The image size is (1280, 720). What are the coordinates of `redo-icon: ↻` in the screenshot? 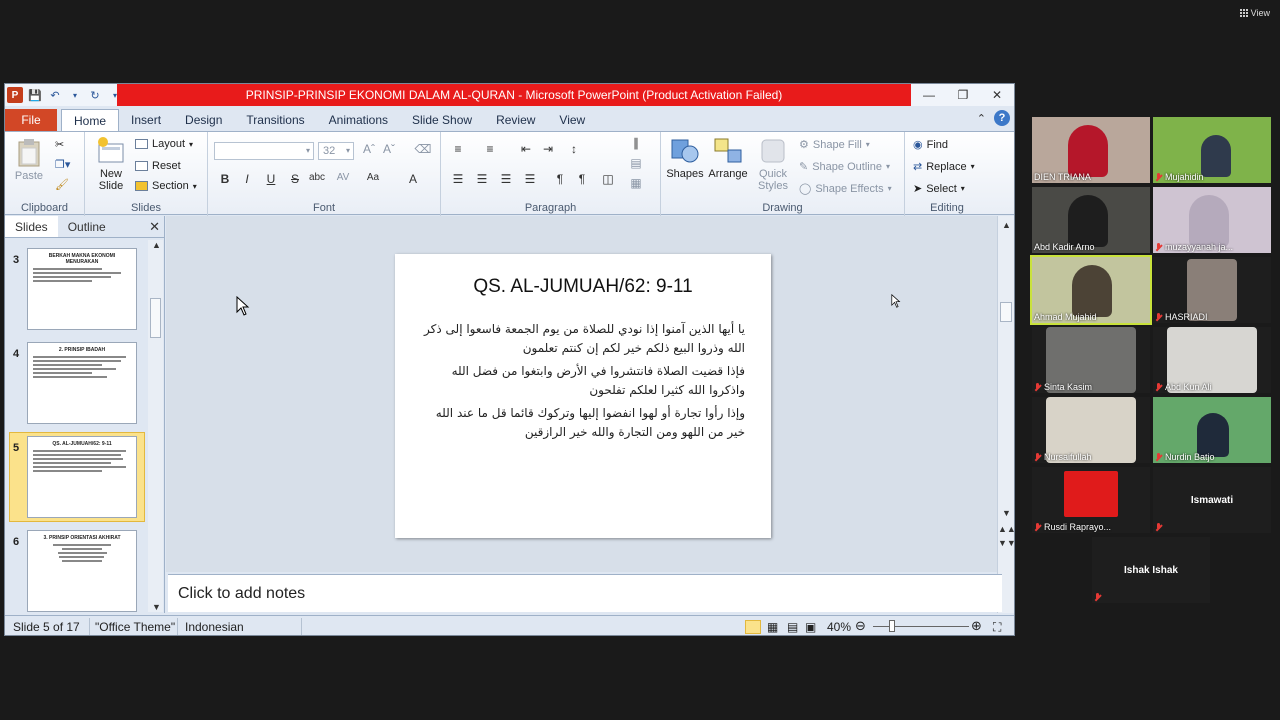 It's located at (95, 95).